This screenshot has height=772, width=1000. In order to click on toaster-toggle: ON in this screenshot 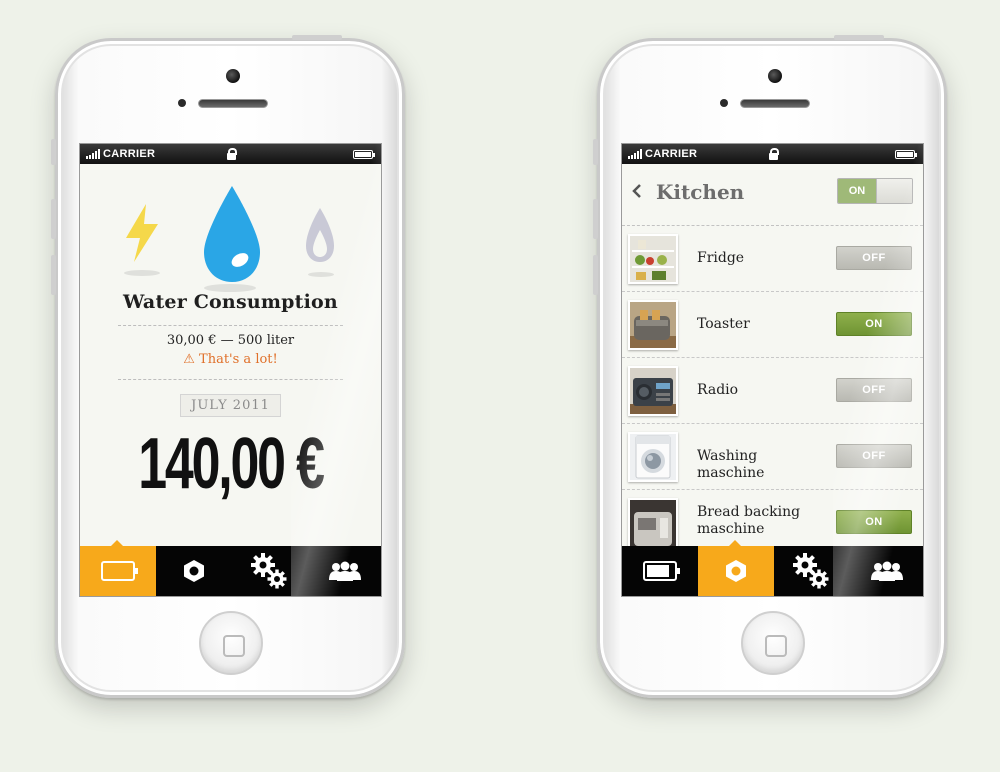, I will do `click(874, 324)`.